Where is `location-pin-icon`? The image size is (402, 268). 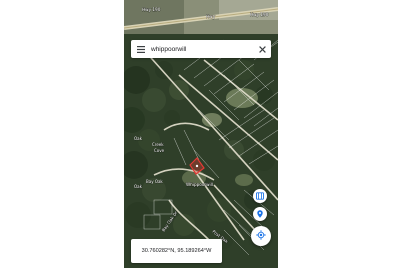 location-pin-icon is located at coordinates (260, 214).